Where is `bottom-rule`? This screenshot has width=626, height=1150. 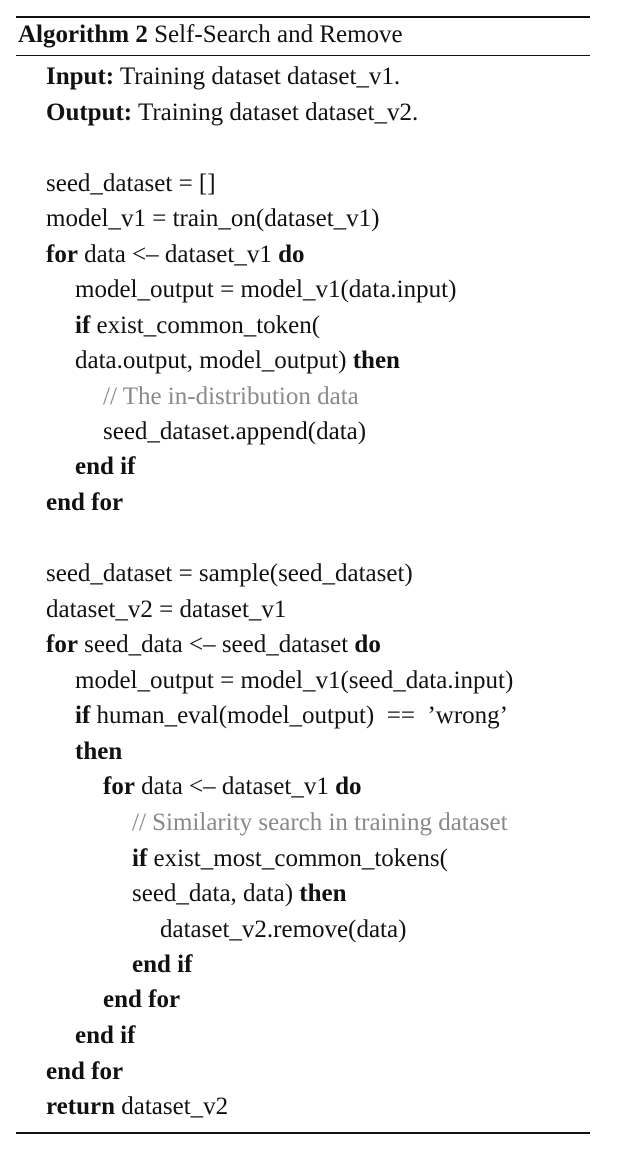 bottom-rule is located at coordinates (303, 1133).